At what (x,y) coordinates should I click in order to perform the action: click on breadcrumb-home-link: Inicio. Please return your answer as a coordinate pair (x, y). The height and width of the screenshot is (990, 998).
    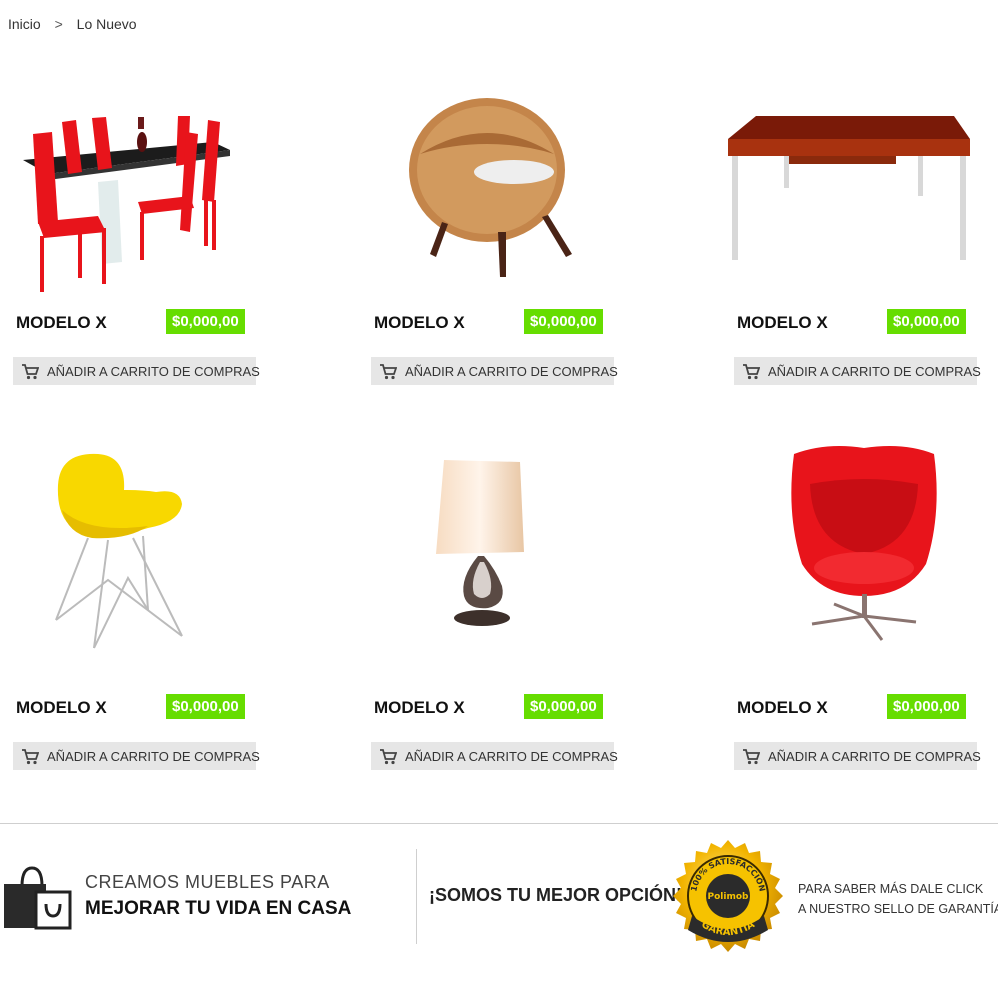
    Looking at the image, I should click on (24, 24).